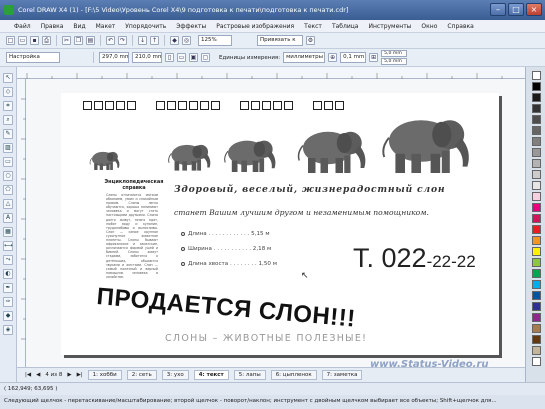 This screenshot has height=409, width=545. Describe the element at coordinates (345, 26) in the screenshot. I see `menu-table: Таблица` at that location.